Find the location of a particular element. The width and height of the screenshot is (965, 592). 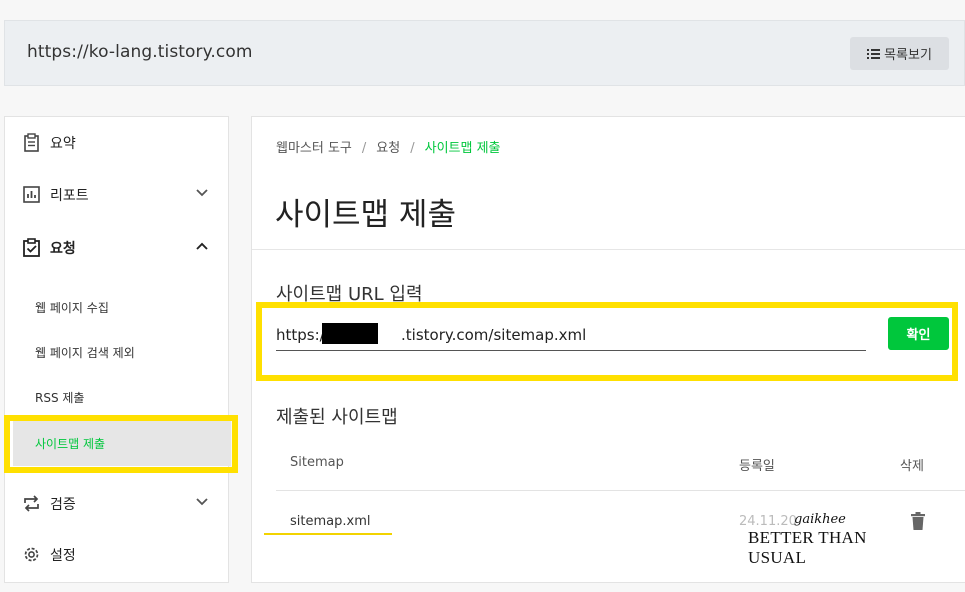

breadcrumb-item: 웹마스터 도구 is located at coordinates (314, 148).